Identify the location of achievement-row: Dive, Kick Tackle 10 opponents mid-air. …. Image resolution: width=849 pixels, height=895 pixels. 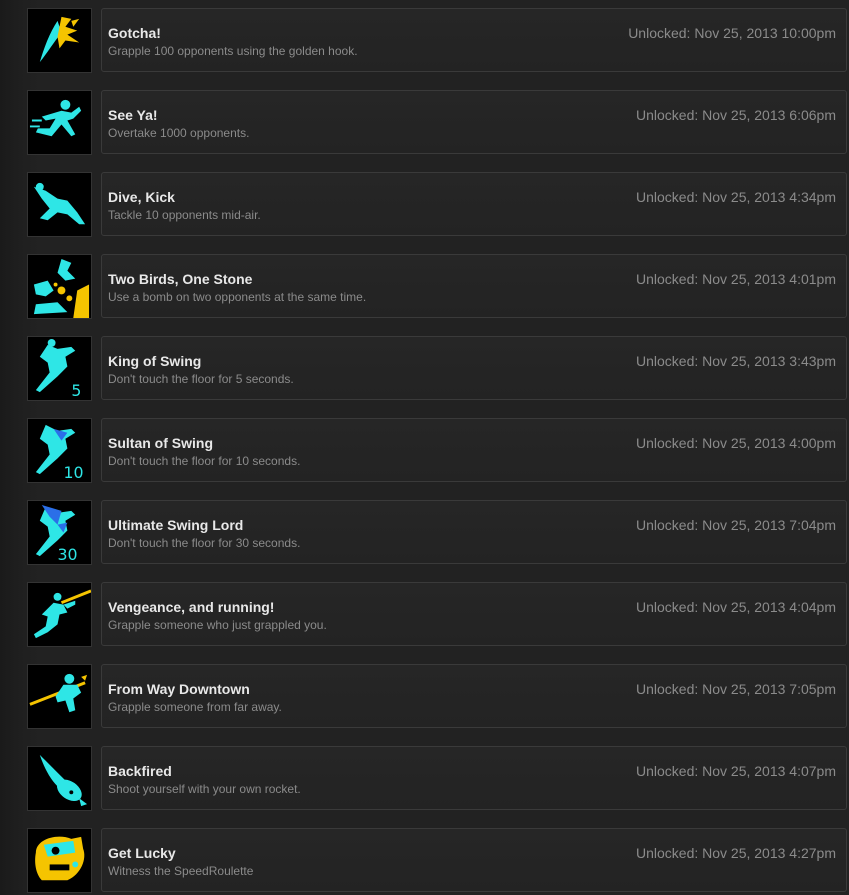
(424, 201).